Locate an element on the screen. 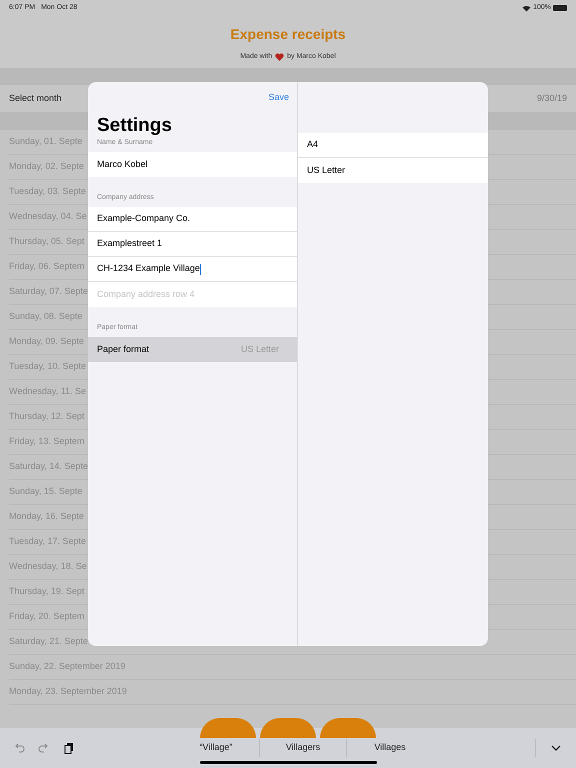 The height and width of the screenshot is (768, 576). suggestion-button: “Village” is located at coordinates (216, 748).